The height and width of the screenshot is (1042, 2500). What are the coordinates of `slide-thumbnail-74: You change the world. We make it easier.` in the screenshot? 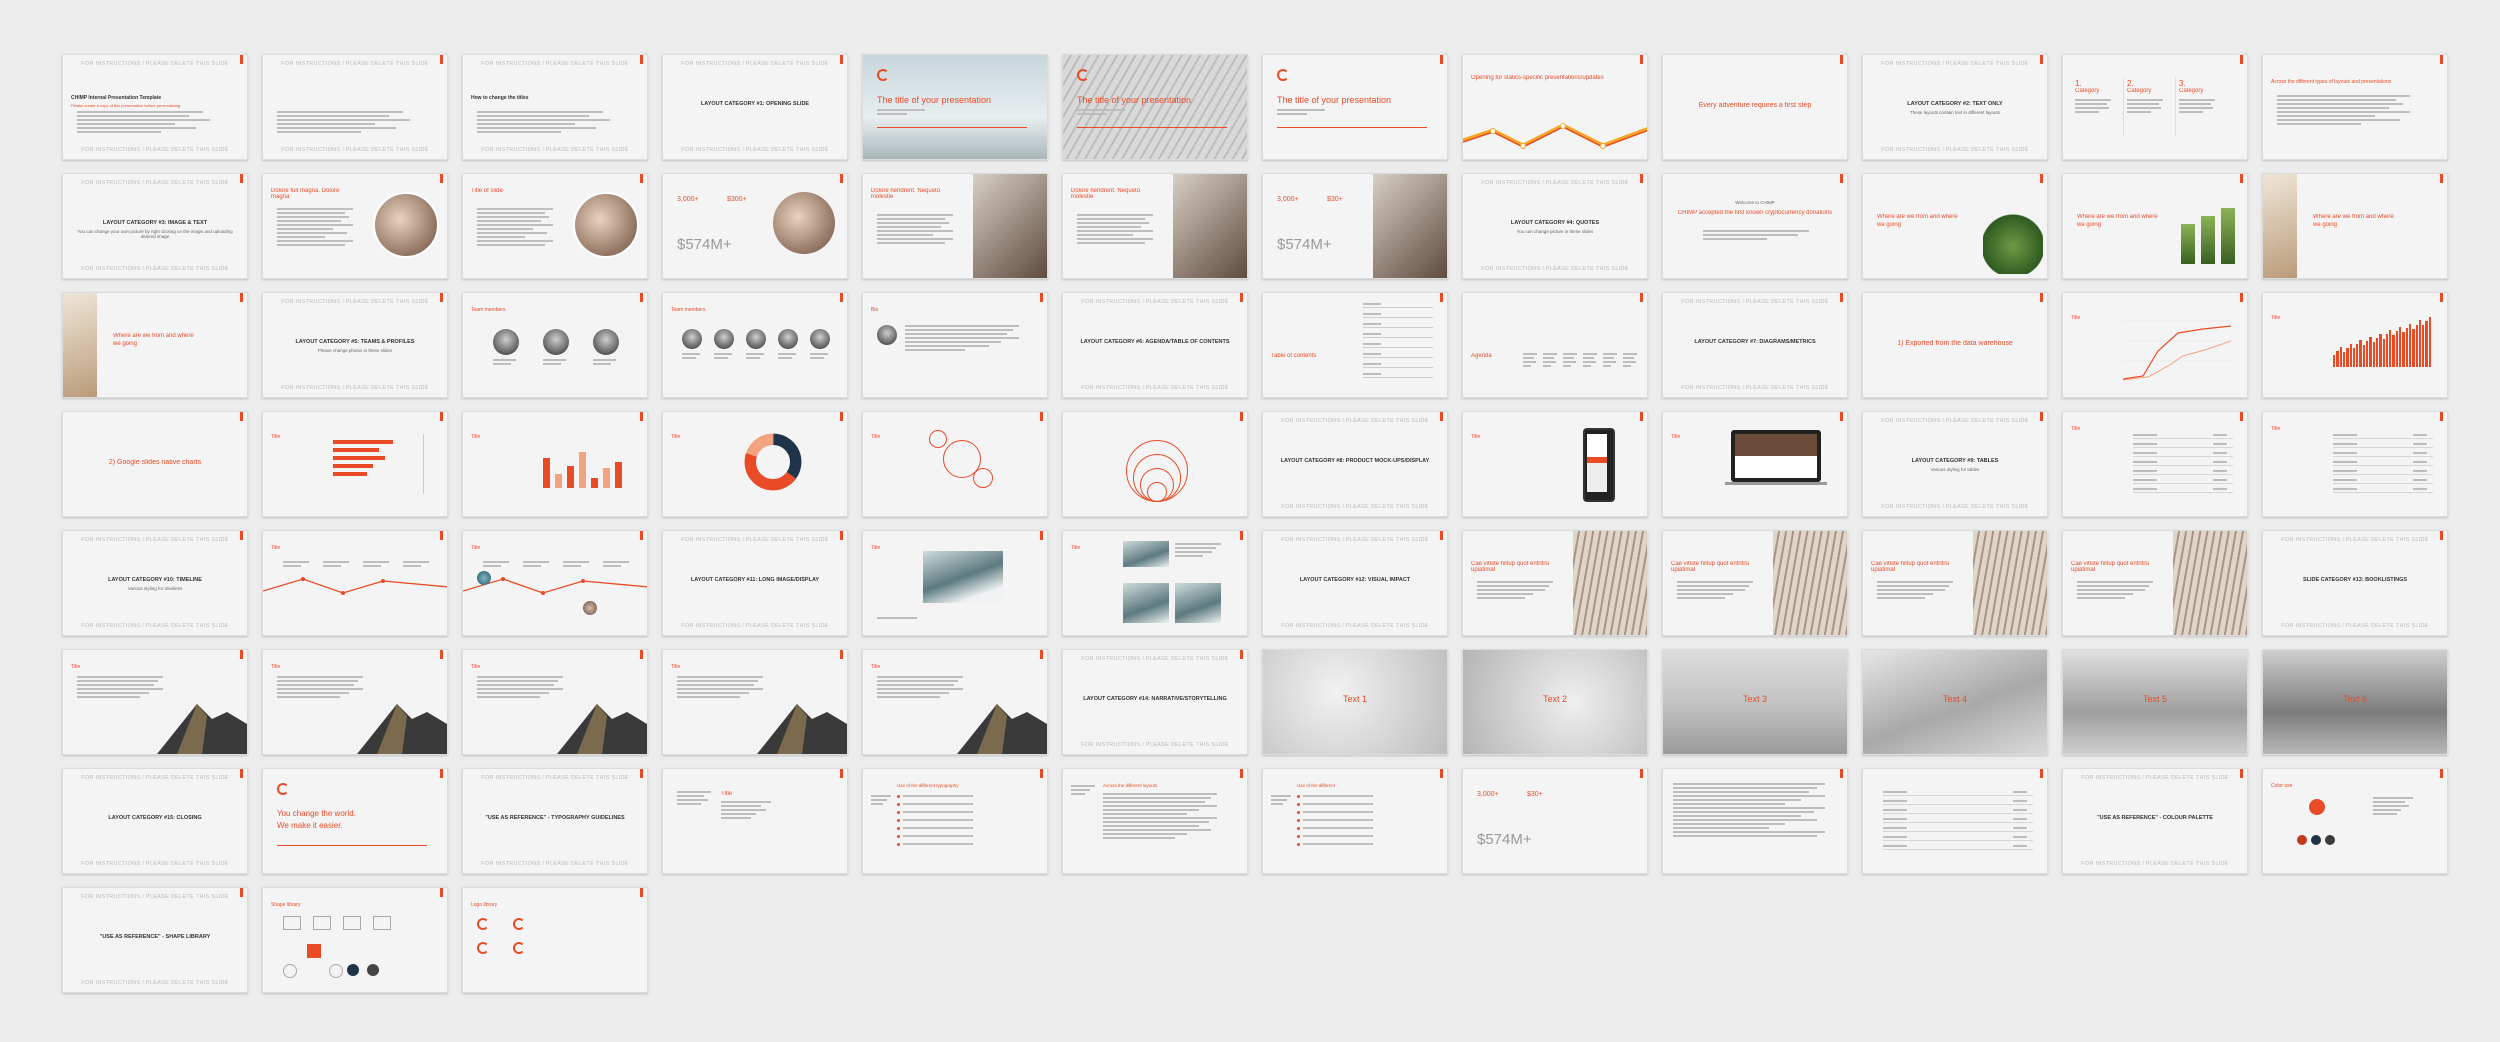 It's located at (355, 821).